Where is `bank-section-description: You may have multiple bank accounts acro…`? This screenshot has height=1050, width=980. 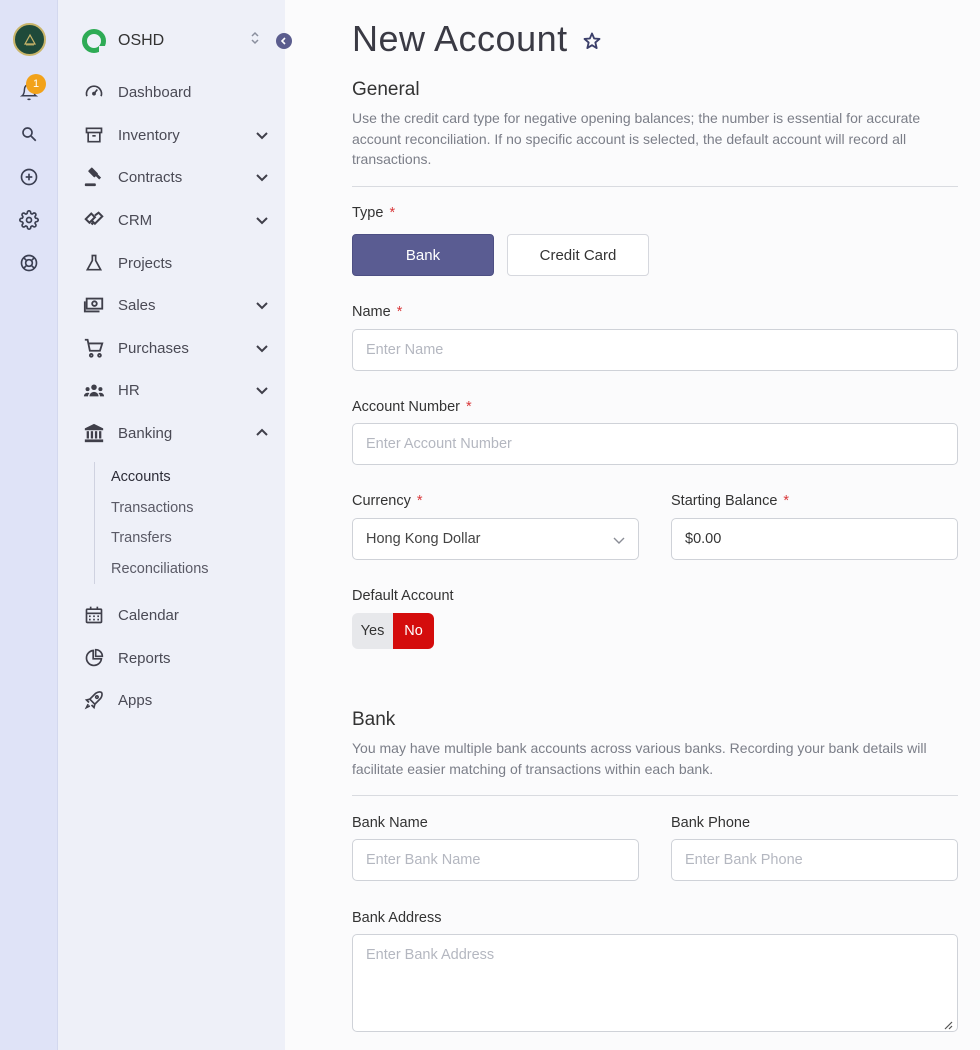
bank-section-description: You may have multiple bank accounts acro… is located at coordinates (639, 758).